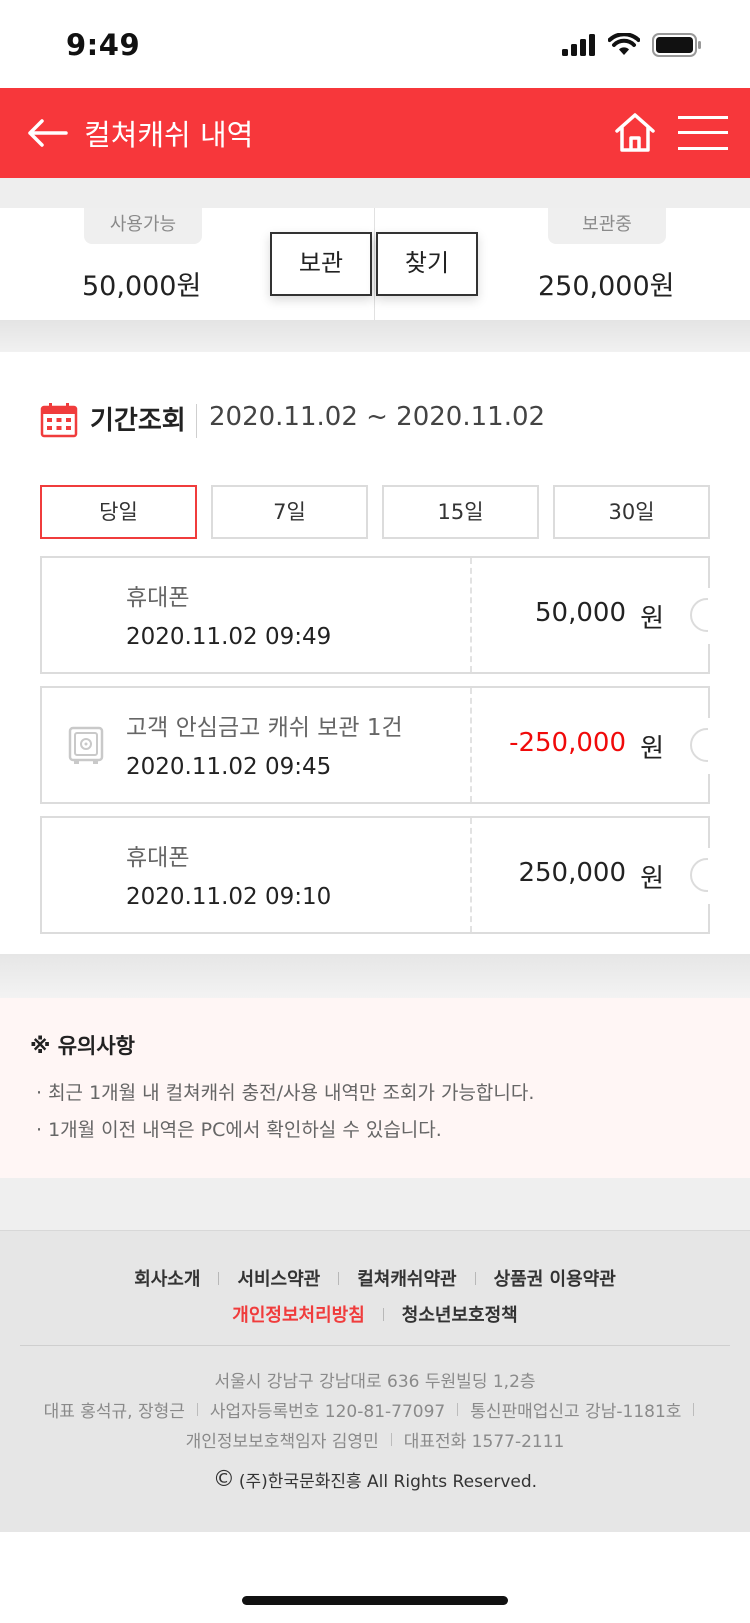  I want to click on record-amount: 50,000, so click(580, 613).